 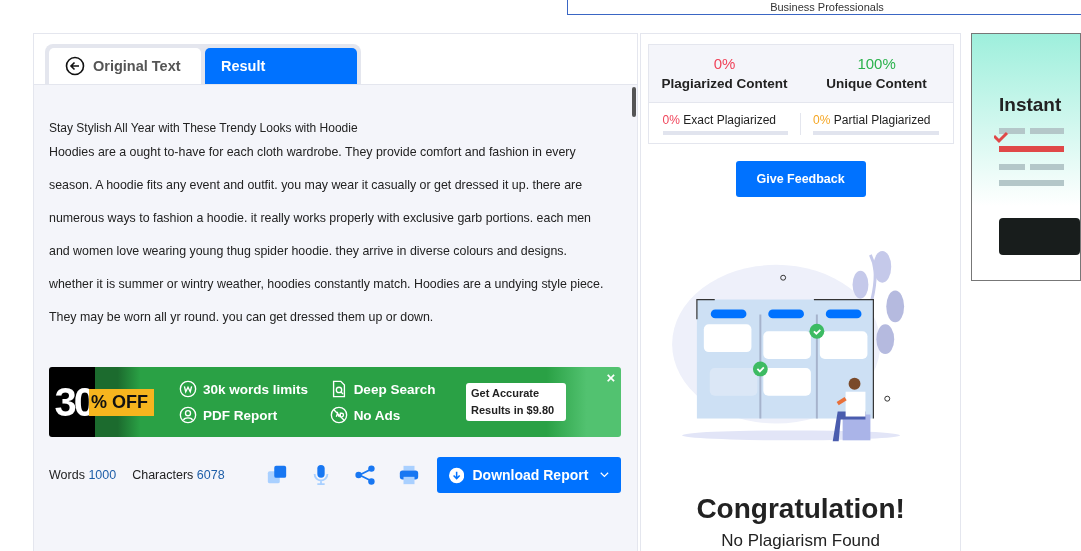 I want to click on print-icon, so click(x=408, y=475).